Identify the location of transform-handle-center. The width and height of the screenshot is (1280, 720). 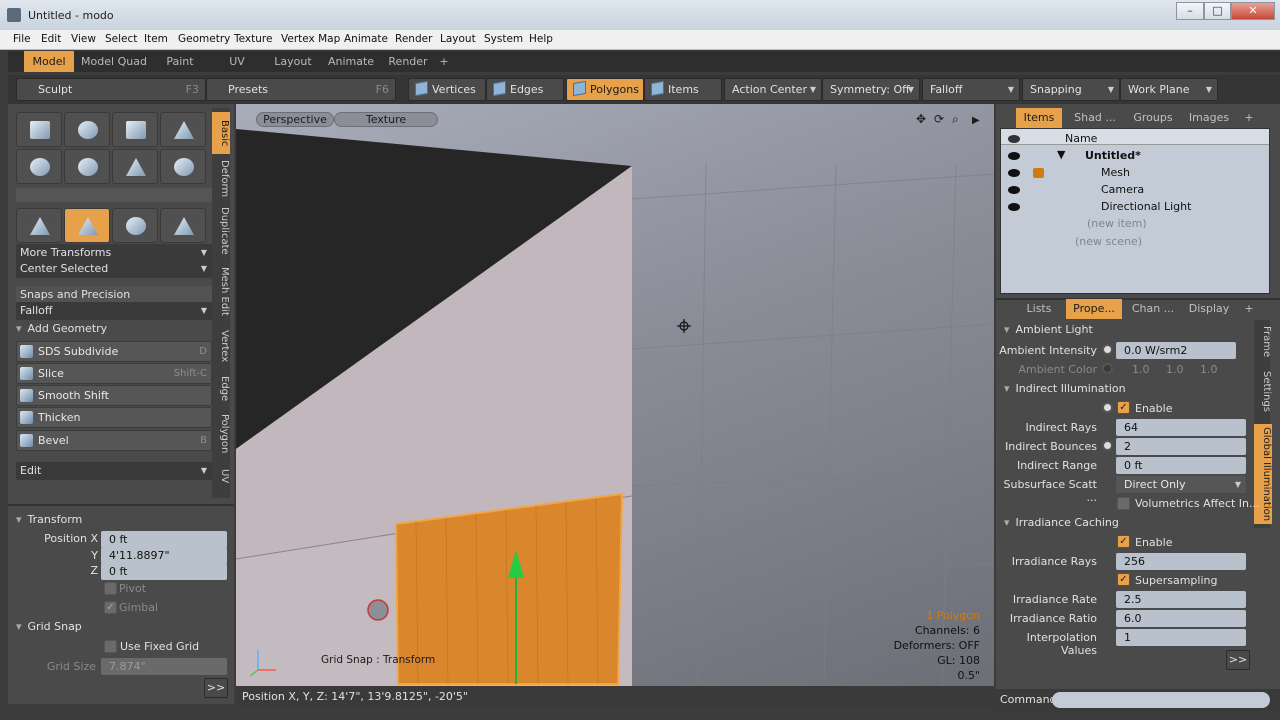
(378, 610).